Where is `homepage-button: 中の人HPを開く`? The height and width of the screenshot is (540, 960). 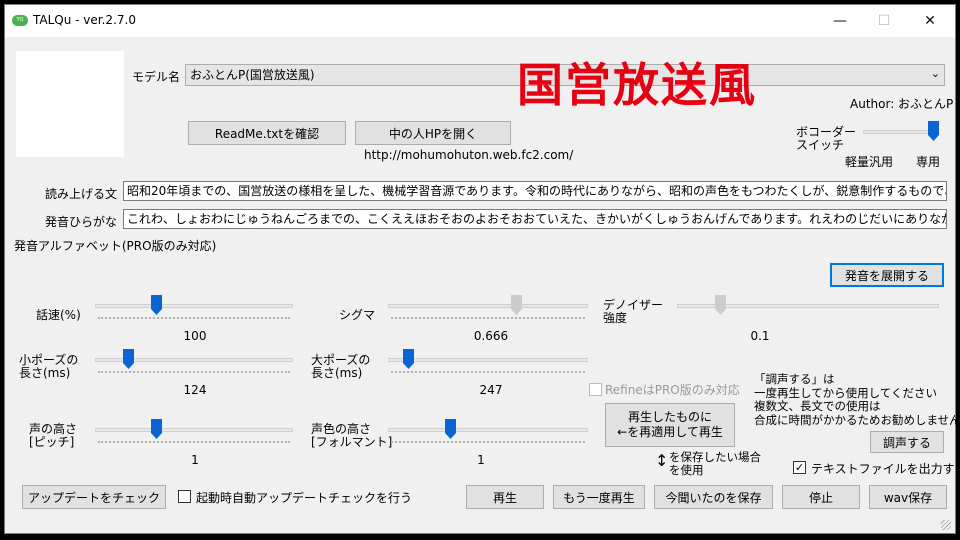 homepage-button: 中の人HPを開く is located at coordinates (433, 133).